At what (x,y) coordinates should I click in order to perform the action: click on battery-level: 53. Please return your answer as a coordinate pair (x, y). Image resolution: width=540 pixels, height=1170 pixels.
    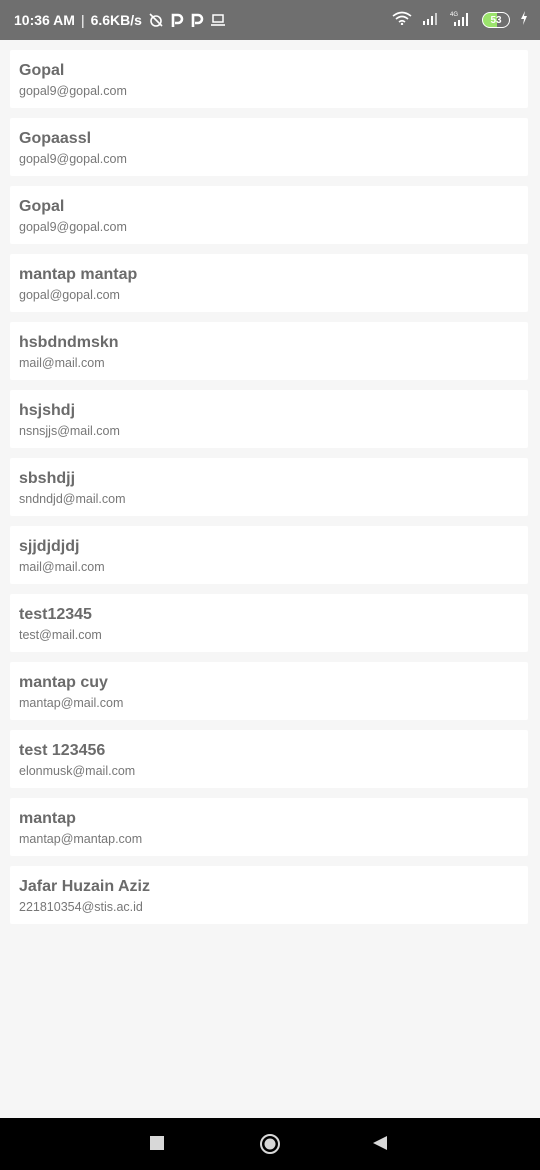
    Looking at the image, I should click on (496, 20).